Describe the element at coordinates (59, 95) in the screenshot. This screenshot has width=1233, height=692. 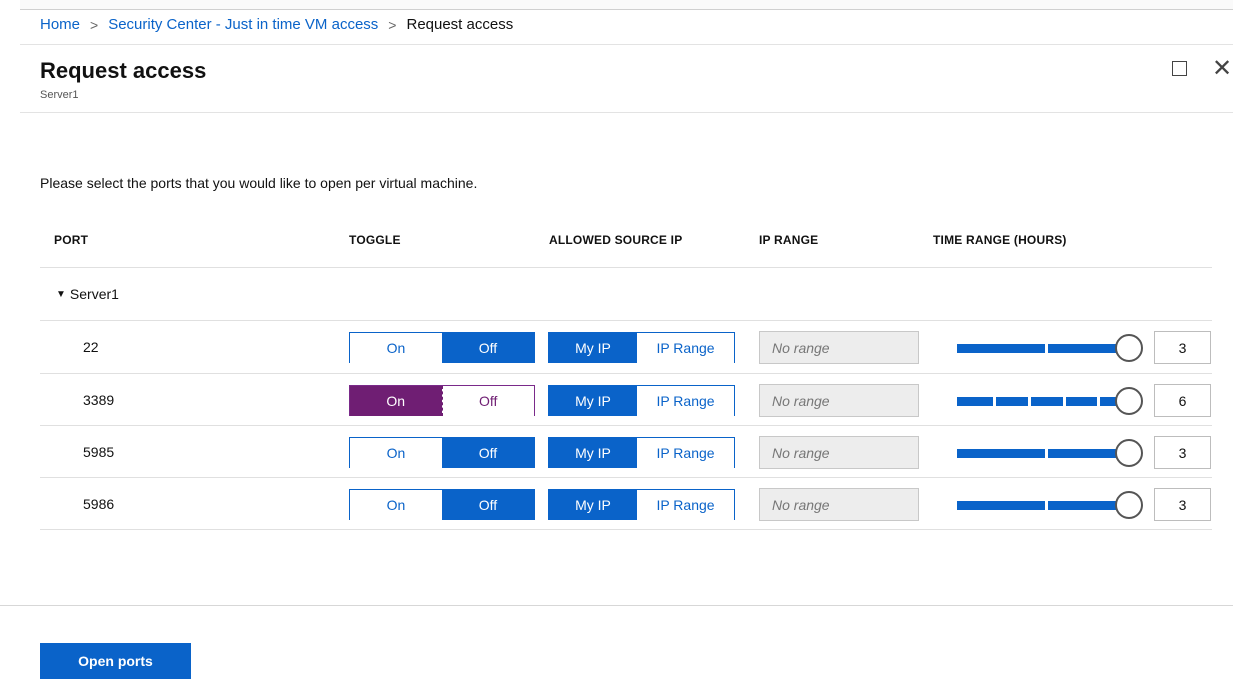
I see `page-subtitle: Server1` at that location.